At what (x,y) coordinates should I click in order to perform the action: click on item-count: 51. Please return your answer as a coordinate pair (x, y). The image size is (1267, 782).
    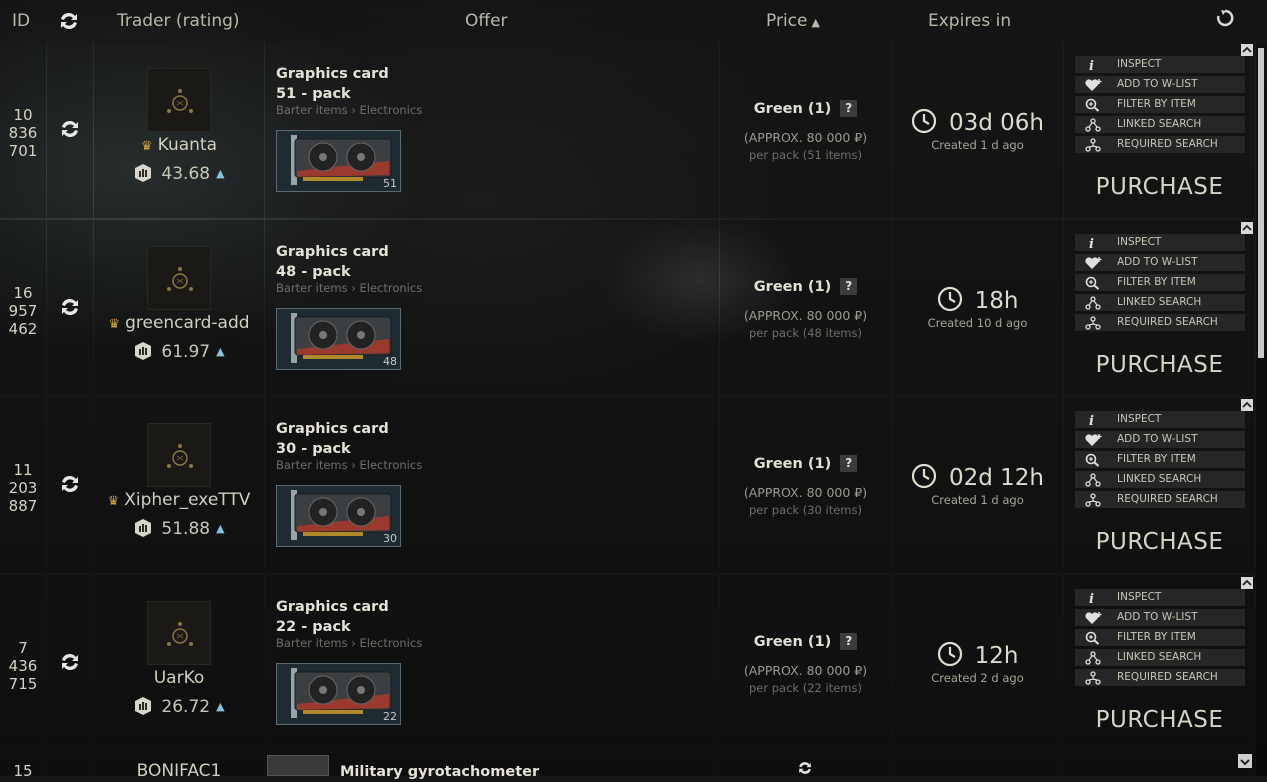
    Looking at the image, I should click on (390, 183).